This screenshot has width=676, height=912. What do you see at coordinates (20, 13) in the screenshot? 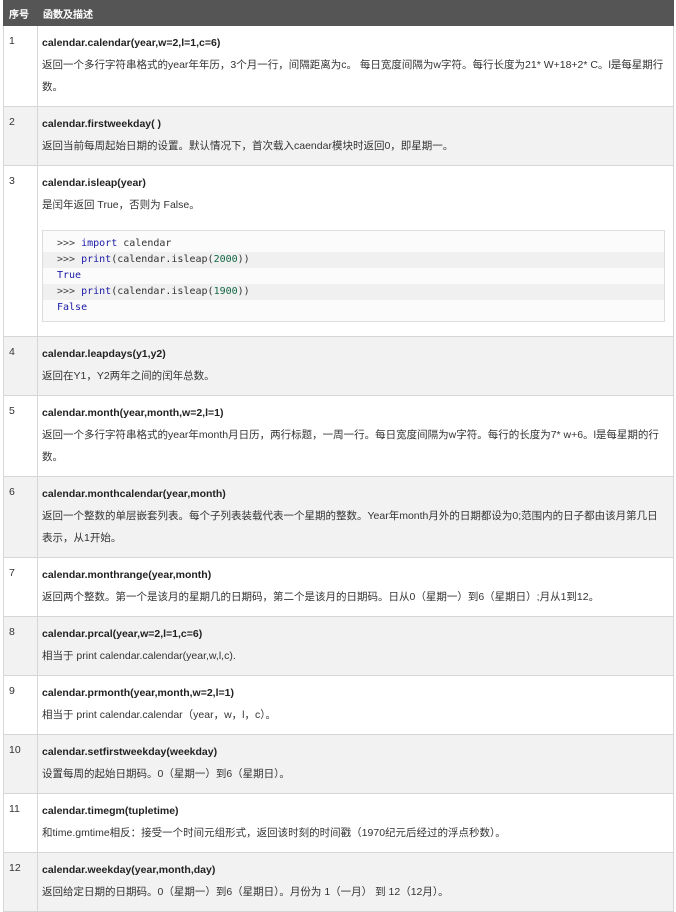
I see `header-number: 序号` at bounding box center [20, 13].